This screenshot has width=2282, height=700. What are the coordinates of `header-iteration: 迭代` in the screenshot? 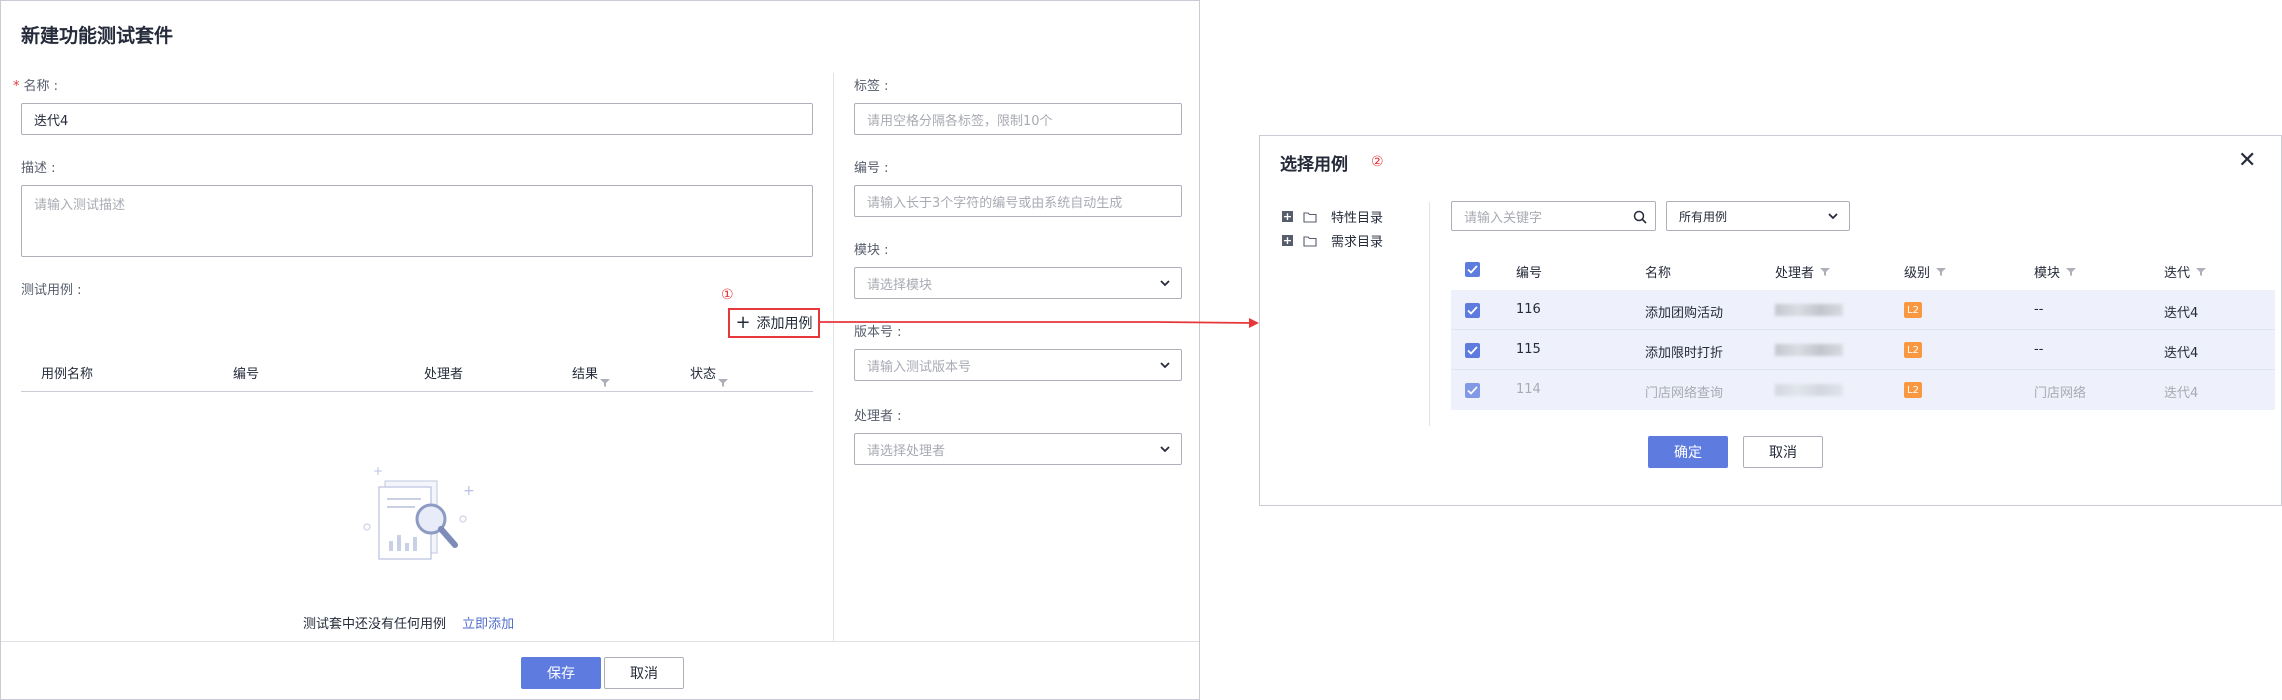 It's located at (2185, 271).